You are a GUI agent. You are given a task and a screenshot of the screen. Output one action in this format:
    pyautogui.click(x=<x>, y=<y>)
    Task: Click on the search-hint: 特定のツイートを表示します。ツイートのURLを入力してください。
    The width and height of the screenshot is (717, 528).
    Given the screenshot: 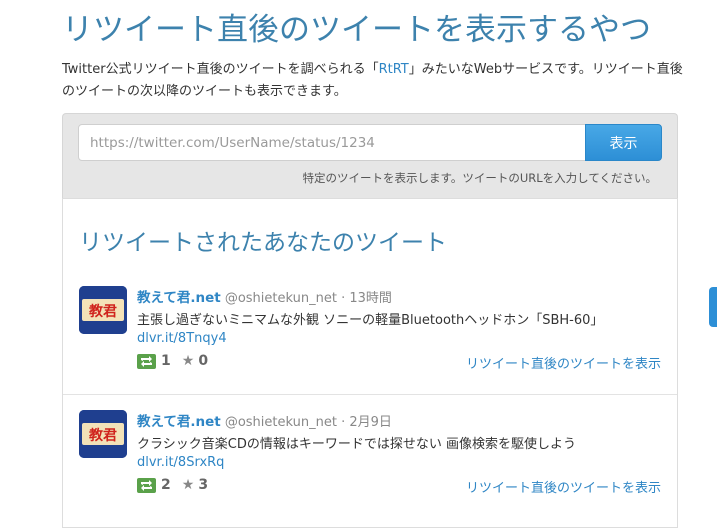 What is the action you would take?
    pyautogui.click(x=479, y=178)
    